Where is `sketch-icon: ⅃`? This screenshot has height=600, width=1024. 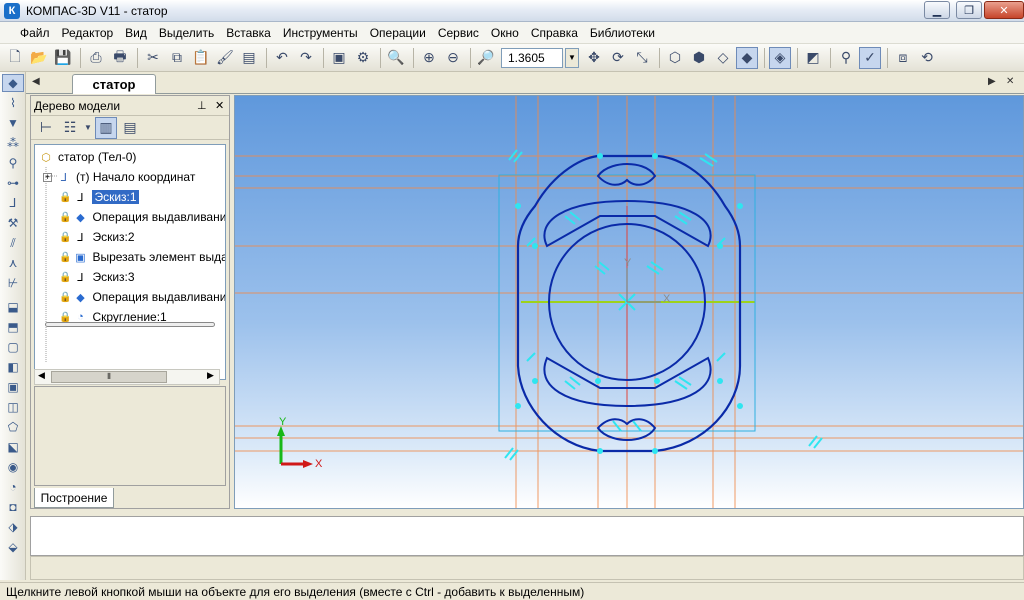
sketch-icon: ⅃ is located at coordinates (80, 277).